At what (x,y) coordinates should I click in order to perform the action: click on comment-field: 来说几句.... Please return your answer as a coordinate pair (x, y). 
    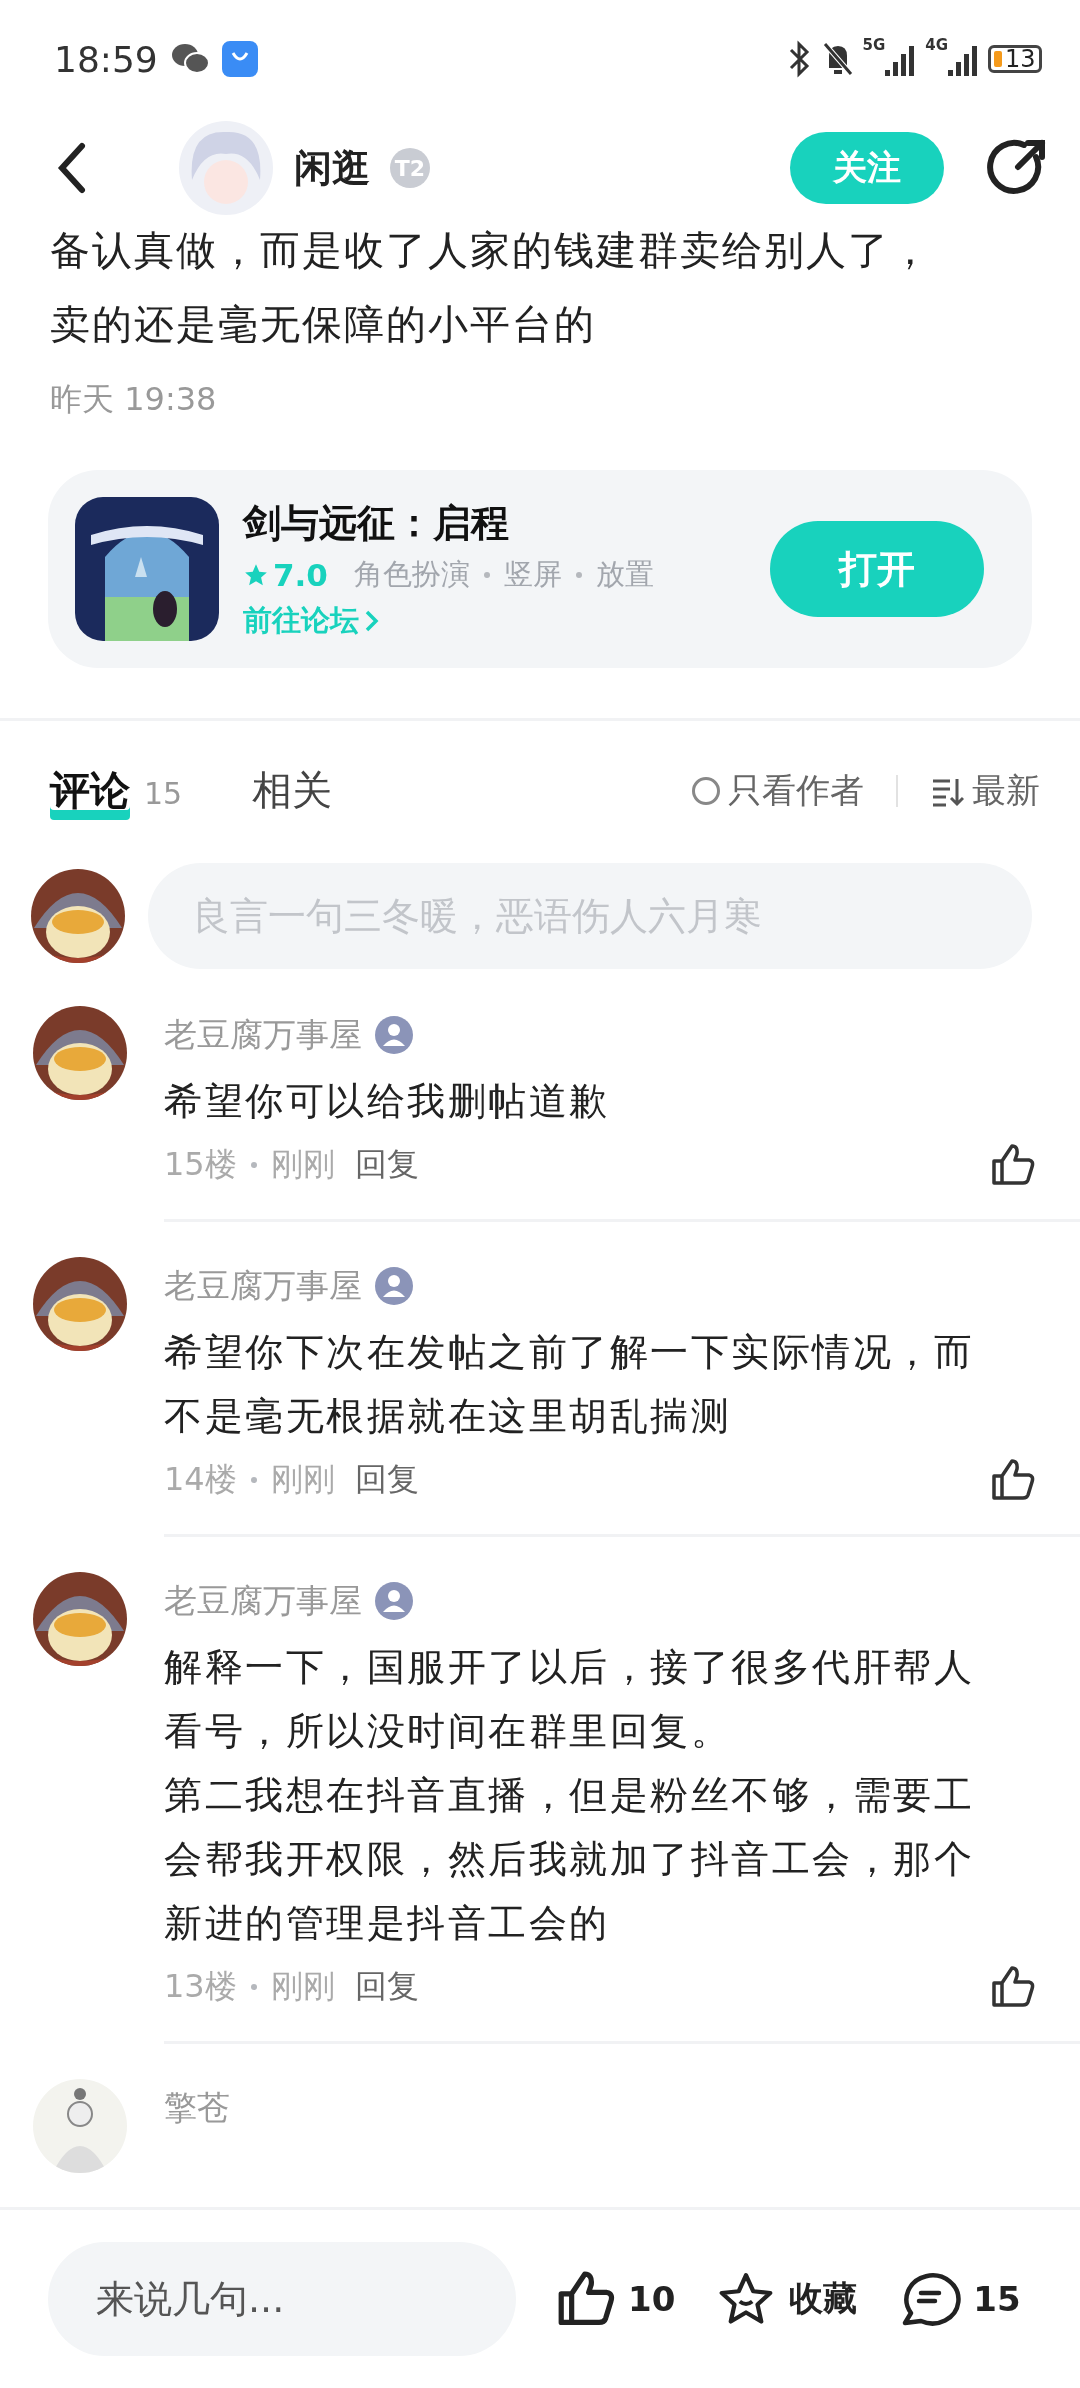
    Looking at the image, I should click on (282, 2299).